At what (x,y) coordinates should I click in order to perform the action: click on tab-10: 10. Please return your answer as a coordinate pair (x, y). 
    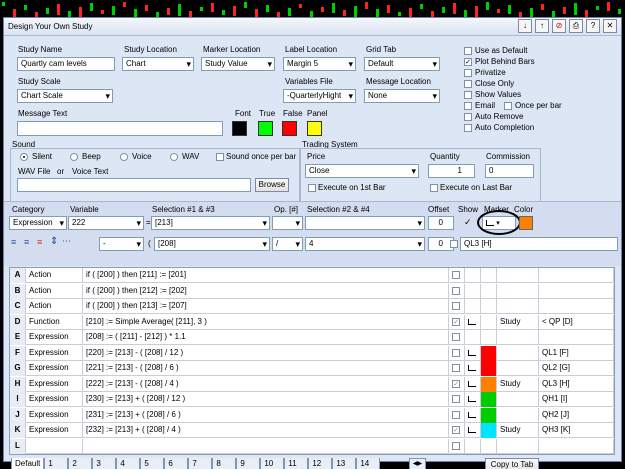
    Looking at the image, I should click on (272, 463).